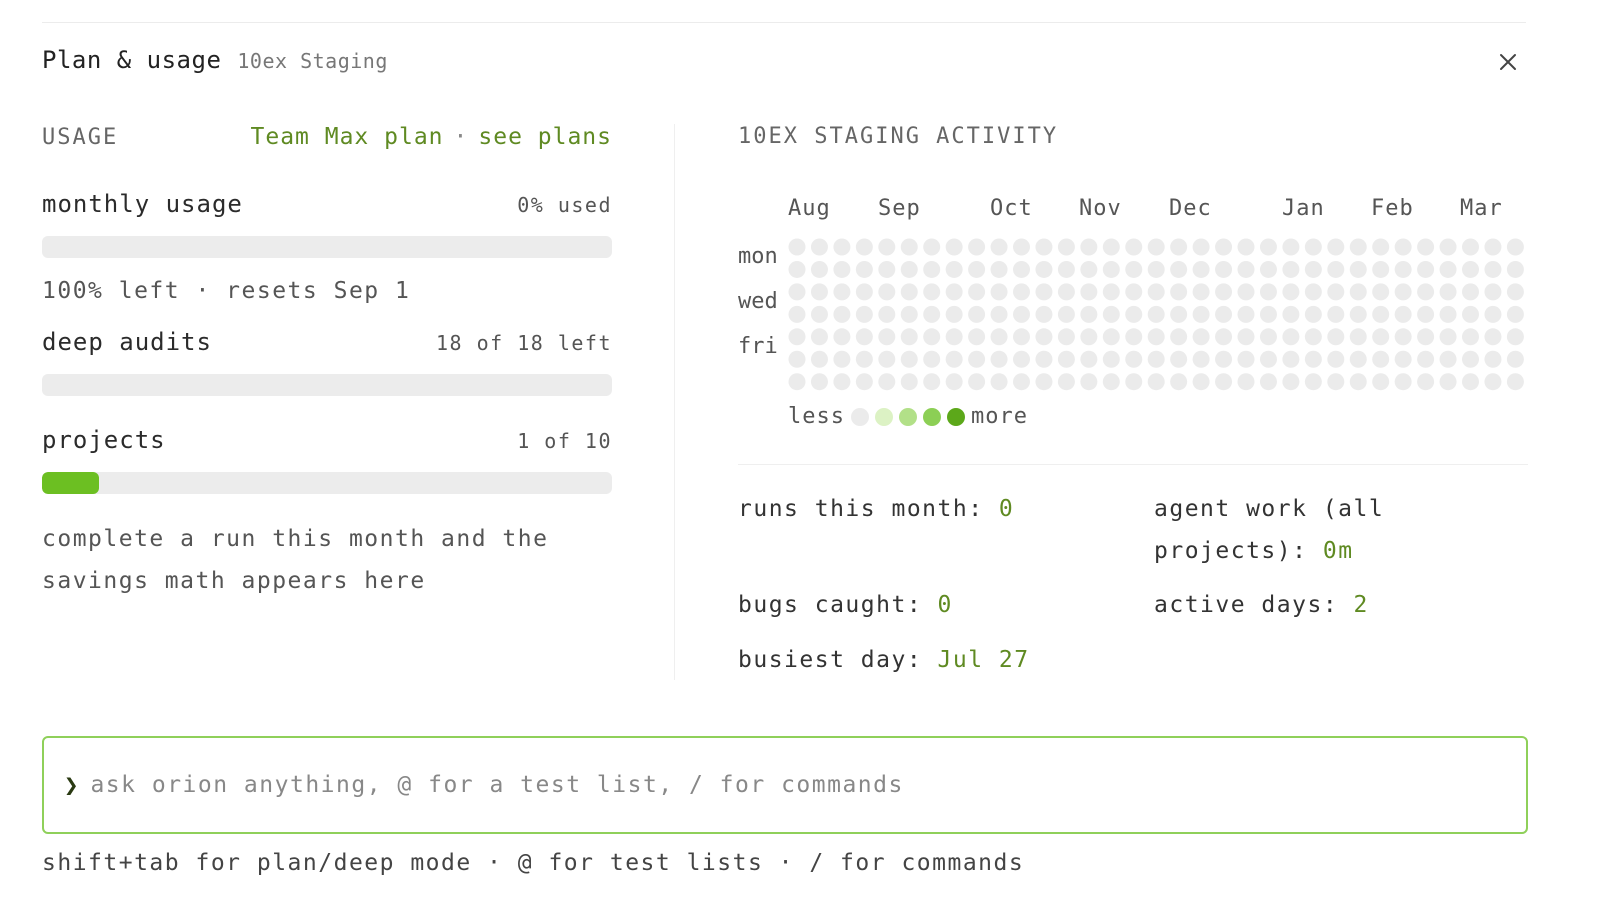 The width and height of the screenshot is (1600, 920). What do you see at coordinates (830, 605) in the screenshot?
I see `stat-bugs-label: bugs caught:` at bounding box center [830, 605].